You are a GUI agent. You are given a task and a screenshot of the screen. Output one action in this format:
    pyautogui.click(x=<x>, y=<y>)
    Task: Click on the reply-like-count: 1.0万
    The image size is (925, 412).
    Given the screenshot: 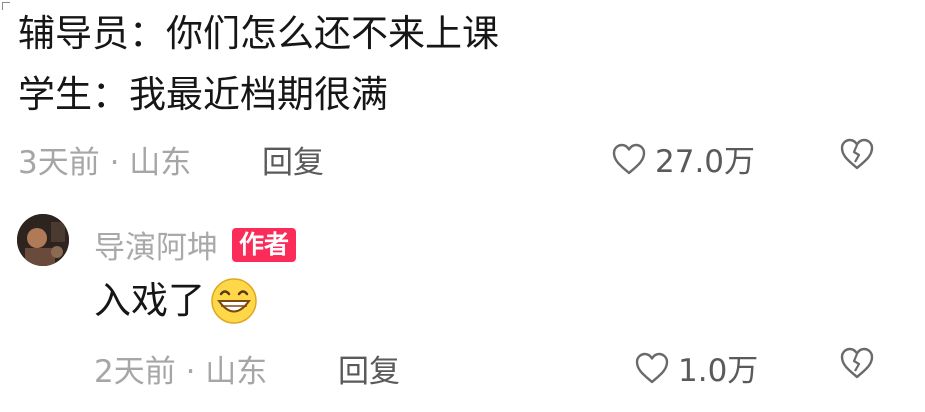 What is the action you would take?
    pyautogui.click(x=718, y=371)
    